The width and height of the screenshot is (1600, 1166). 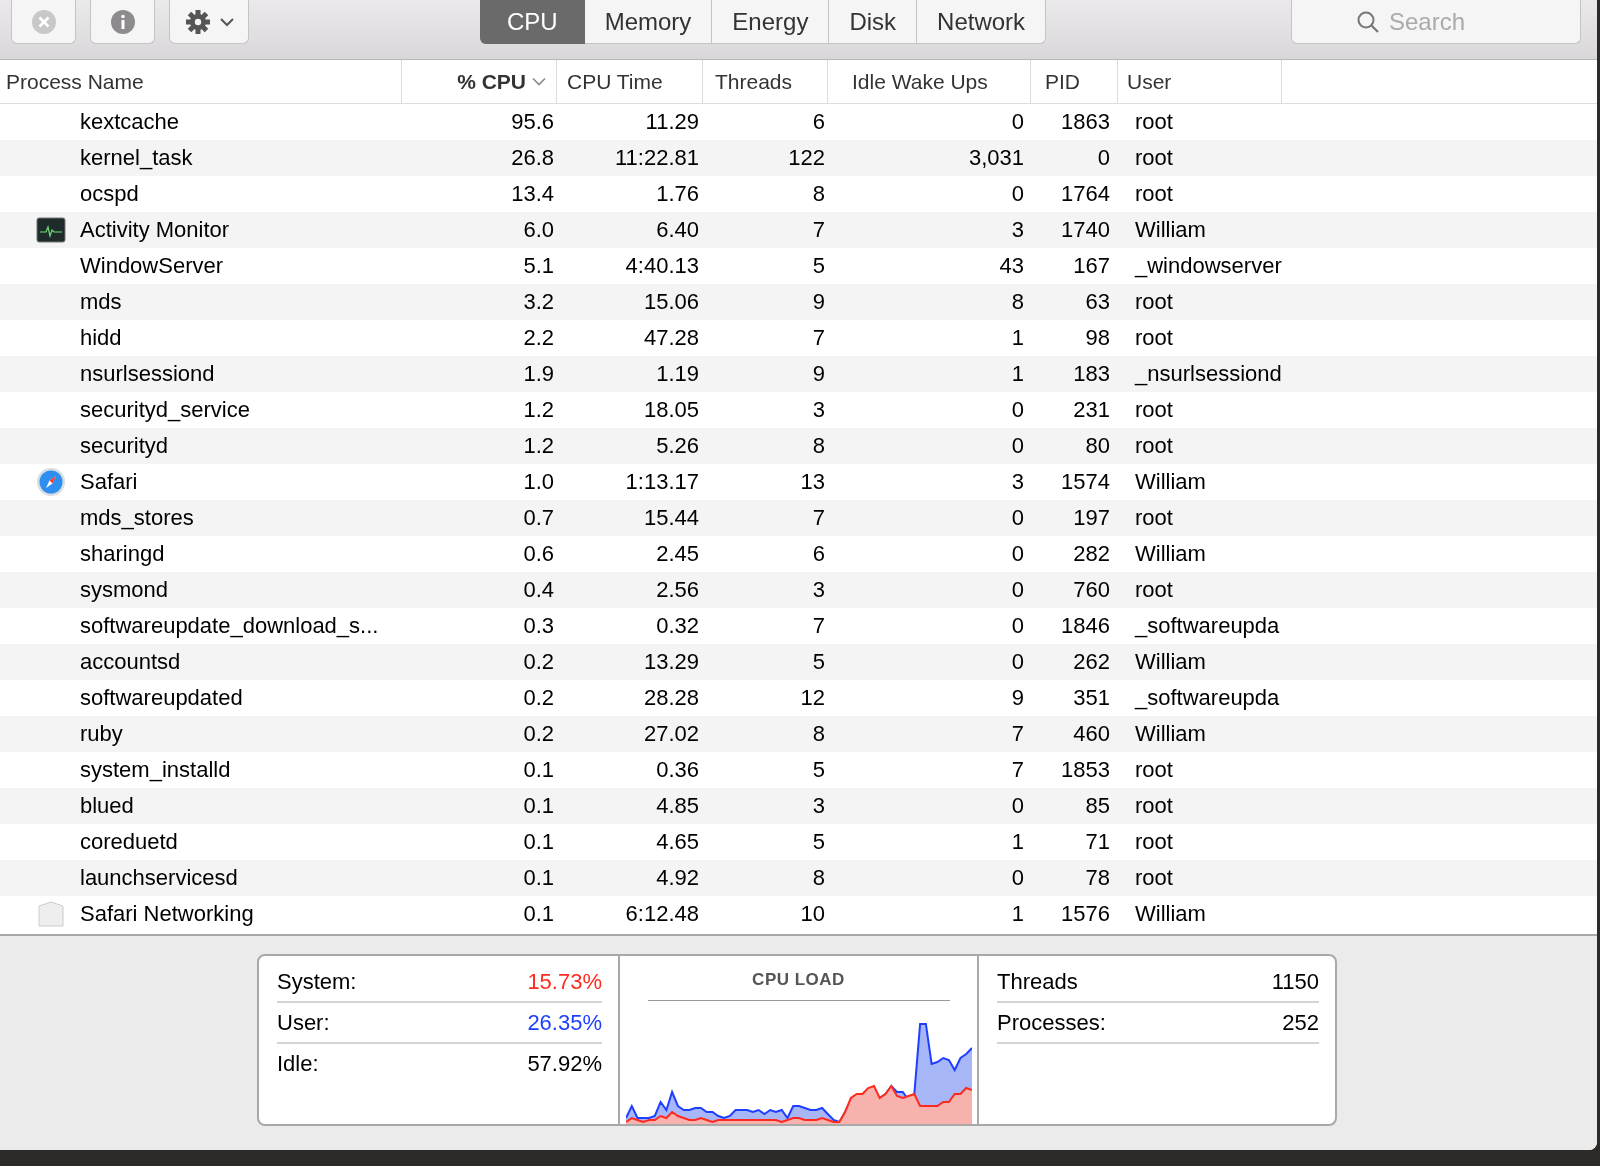 What do you see at coordinates (1097, 806) in the screenshot?
I see `table-cell: 85` at bounding box center [1097, 806].